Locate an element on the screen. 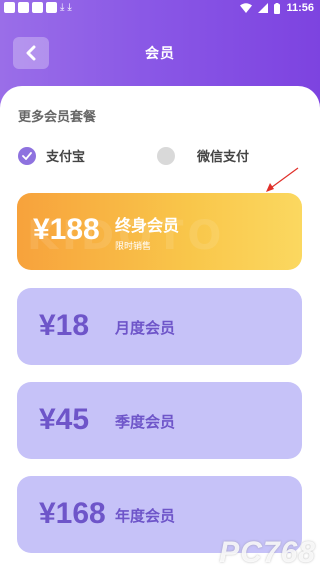 The width and height of the screenshot is (320, 570). status-bar: ⤓ ⤓ 11:56 is located at coordinates (160, 9).